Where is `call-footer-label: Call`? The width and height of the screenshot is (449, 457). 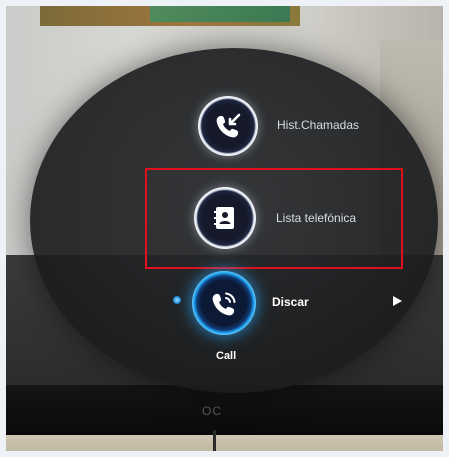 call-footer-label: Call is located at coordinates (226, 356).